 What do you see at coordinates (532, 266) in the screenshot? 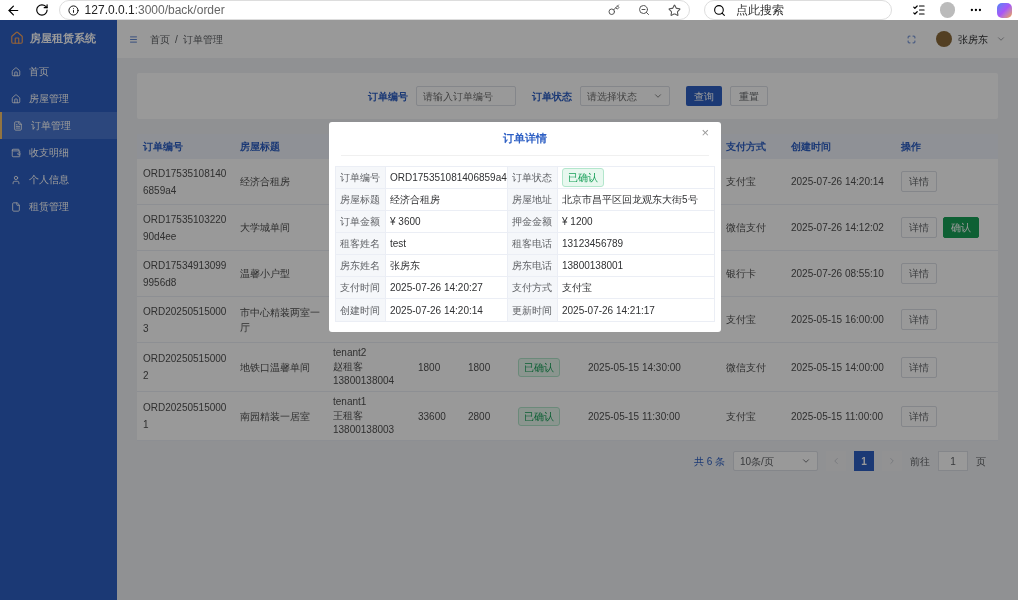
I see `detail-label: 房东电话` at bounding box center [532, 266].